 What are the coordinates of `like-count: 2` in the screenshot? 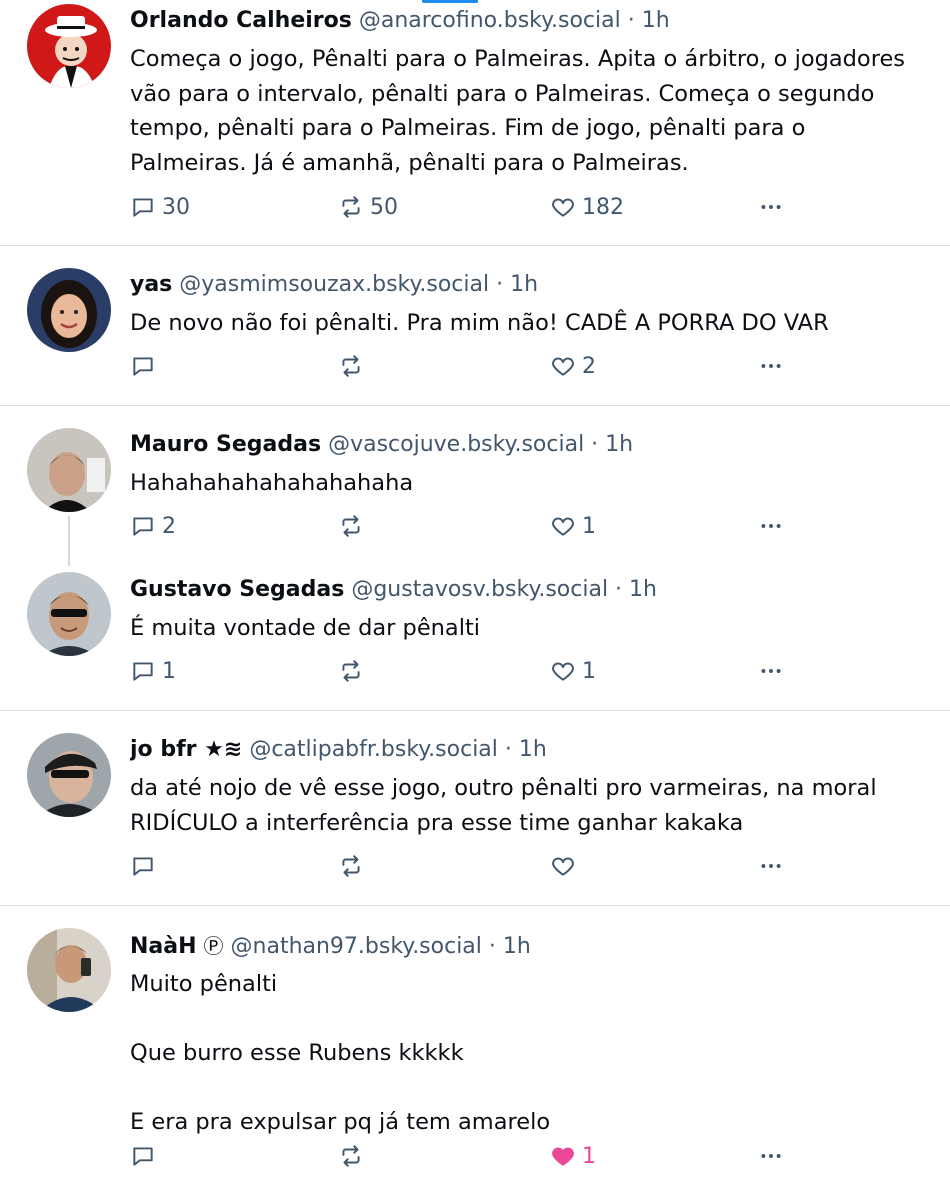 It's located at (589, 366).